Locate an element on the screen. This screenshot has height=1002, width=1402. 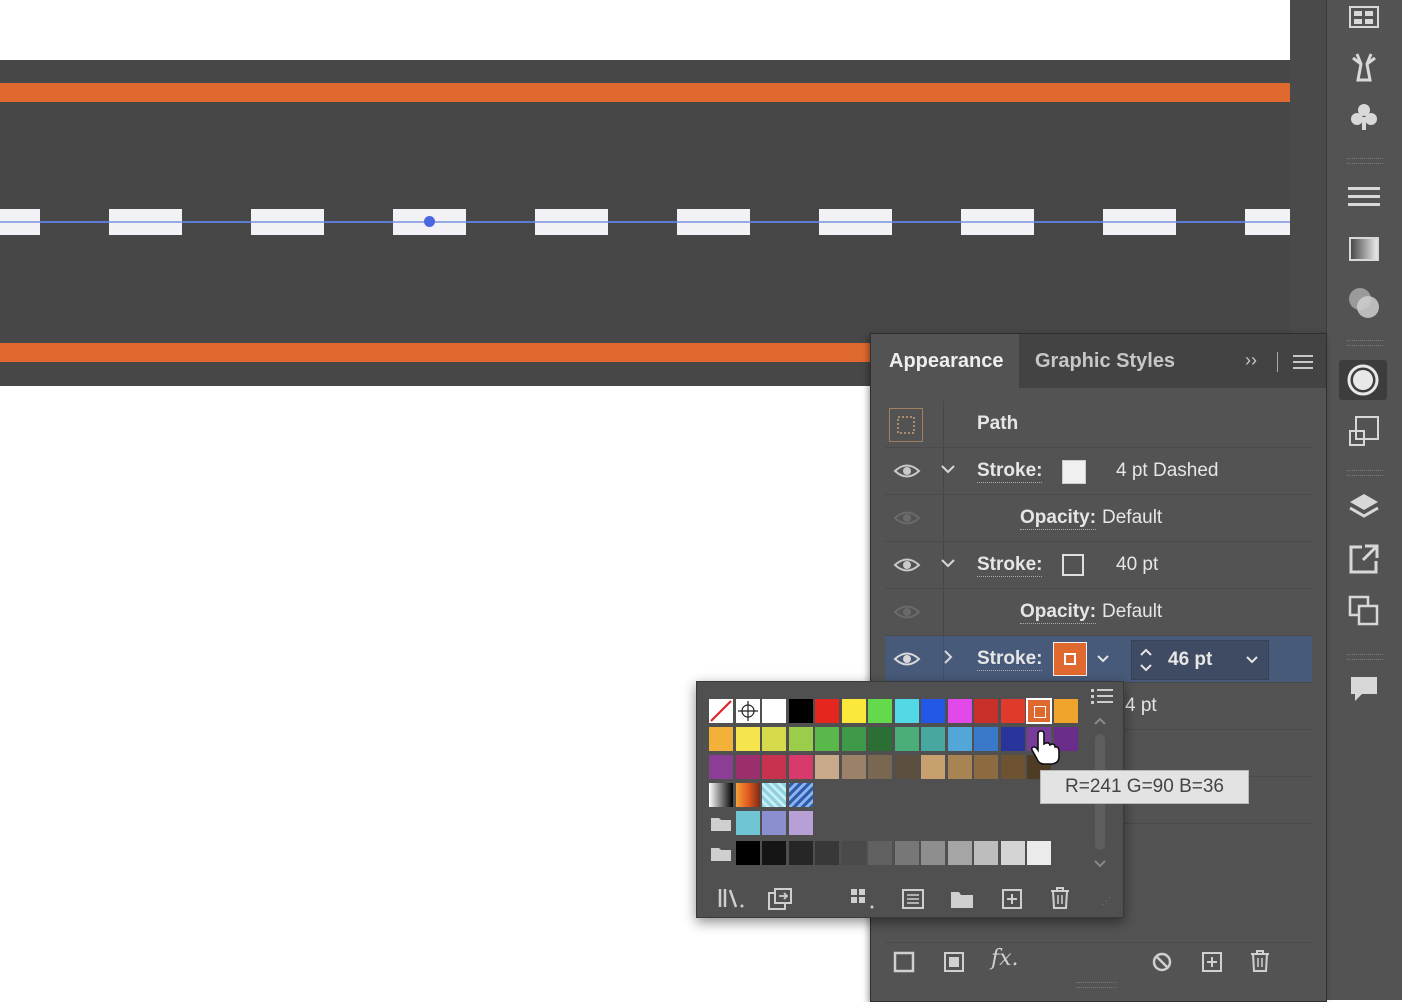
none-swatch is located at coordinates (721, 711).